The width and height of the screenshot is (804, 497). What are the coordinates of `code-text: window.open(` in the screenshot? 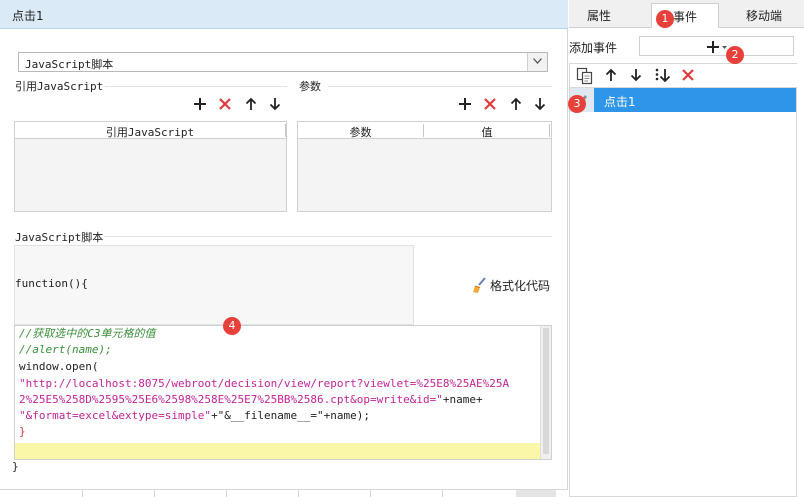 It's located at (59, 366).